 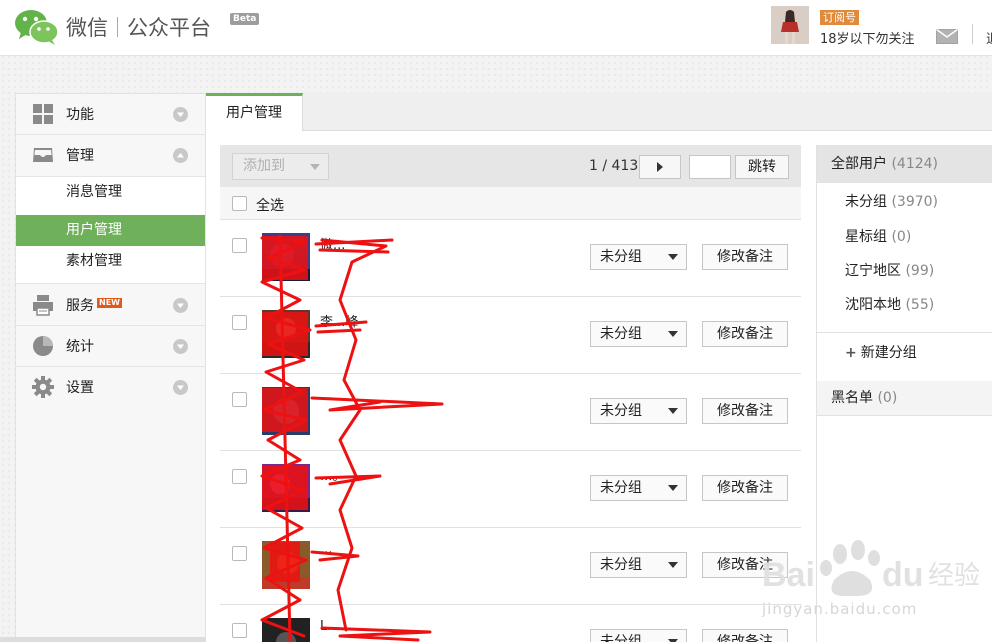 I want to click on sidebar-bottom-bar, so click(x=103, y=639).